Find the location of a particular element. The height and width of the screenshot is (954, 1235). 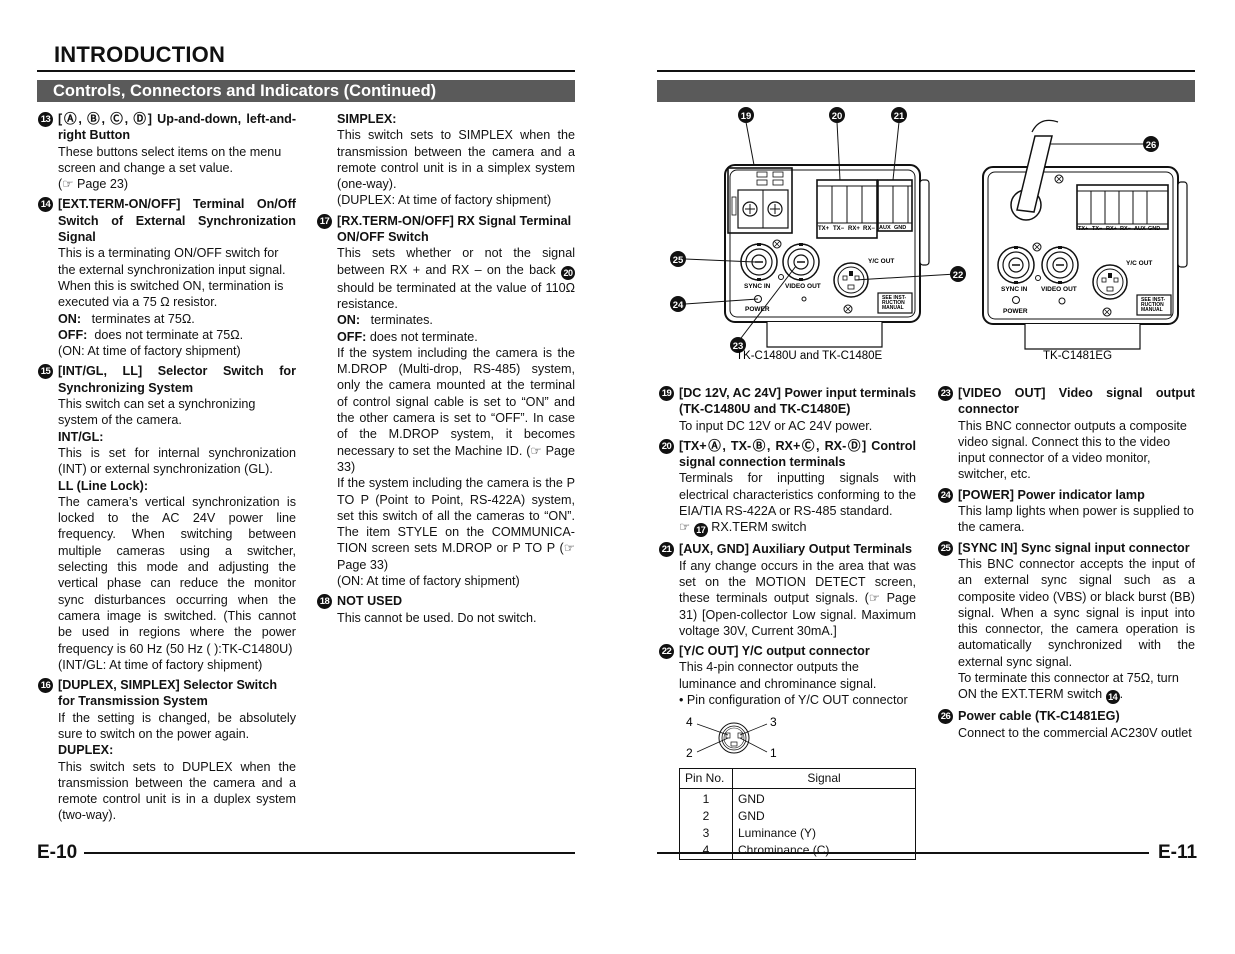

callout-21-marker: 21 is located at coordinates (899, 115).